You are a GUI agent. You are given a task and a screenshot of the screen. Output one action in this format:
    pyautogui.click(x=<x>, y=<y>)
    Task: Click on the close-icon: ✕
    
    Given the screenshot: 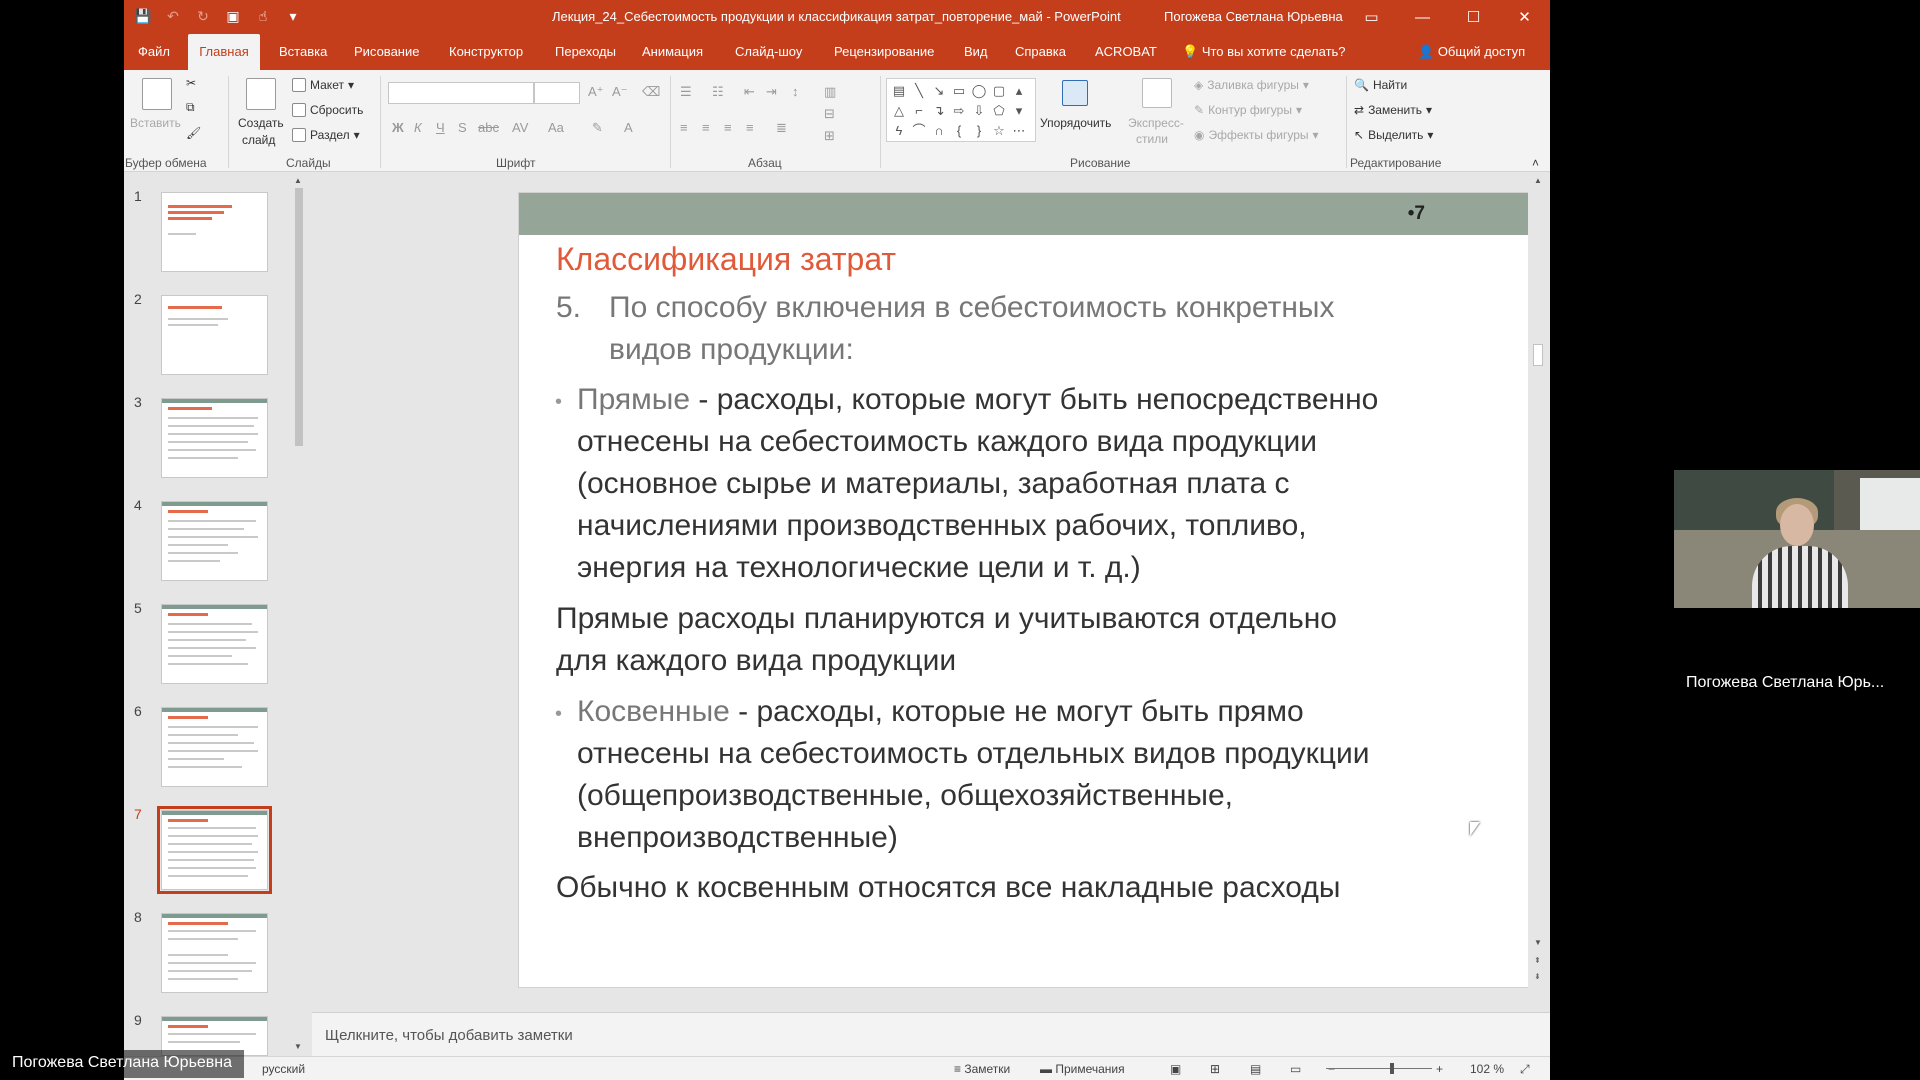 What is the action you would take?
    pyautogui.click(x=1524, y=17)
    